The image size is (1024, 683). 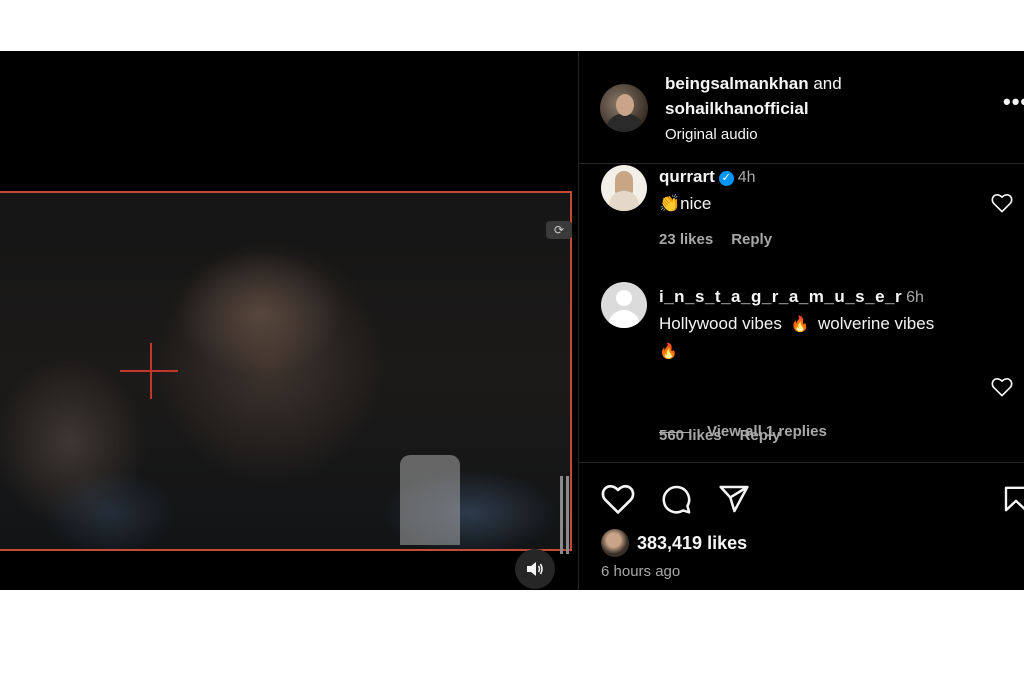 I want to click on author-avatar, so click(x=624, y=108).